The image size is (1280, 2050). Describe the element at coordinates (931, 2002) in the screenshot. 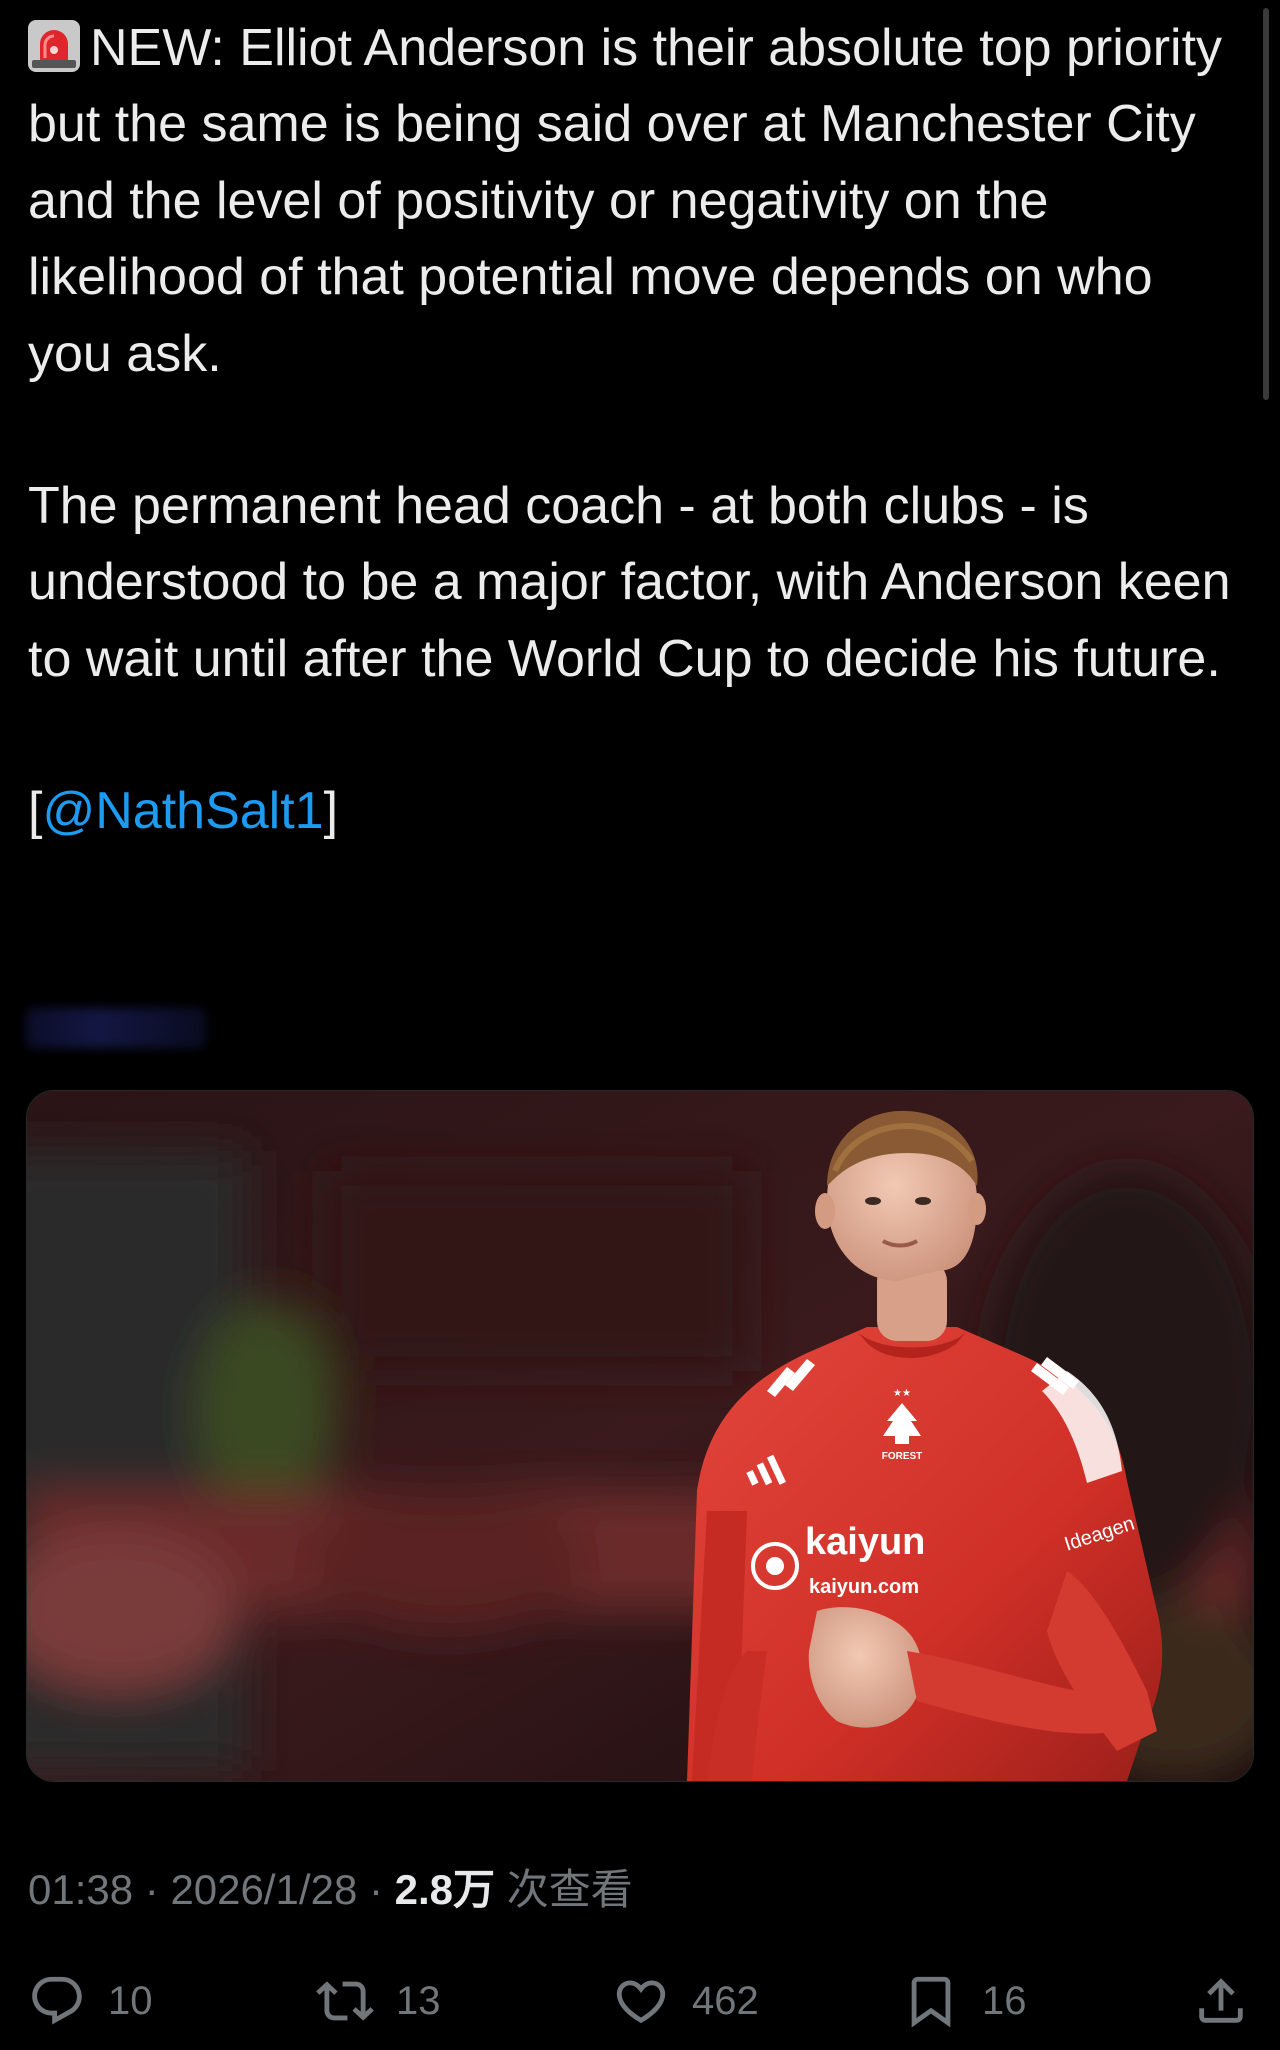

I see `bookmark-icon` at that location.